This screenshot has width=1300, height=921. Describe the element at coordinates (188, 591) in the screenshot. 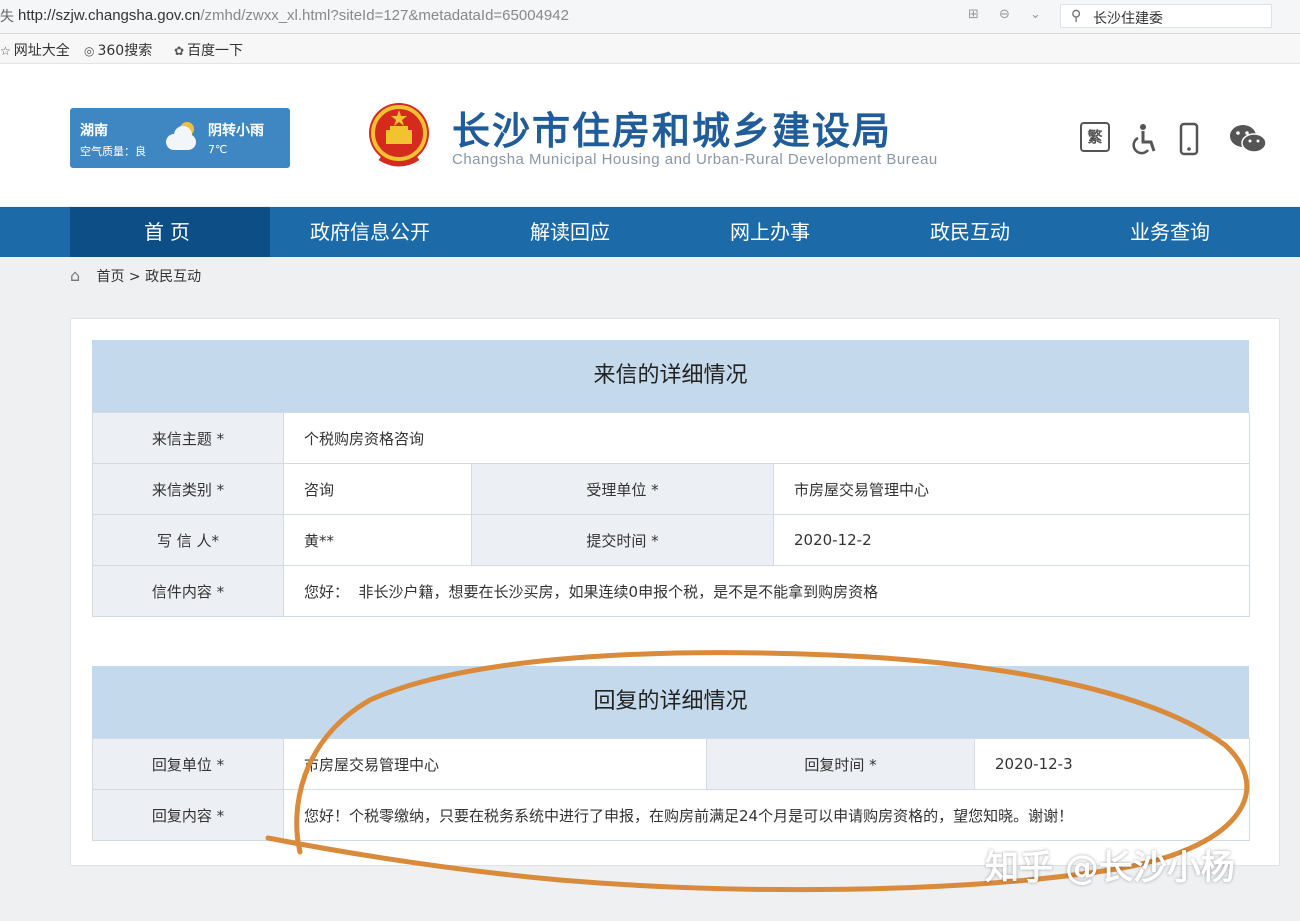

I see `content-label: 信件内容 *` at that location.